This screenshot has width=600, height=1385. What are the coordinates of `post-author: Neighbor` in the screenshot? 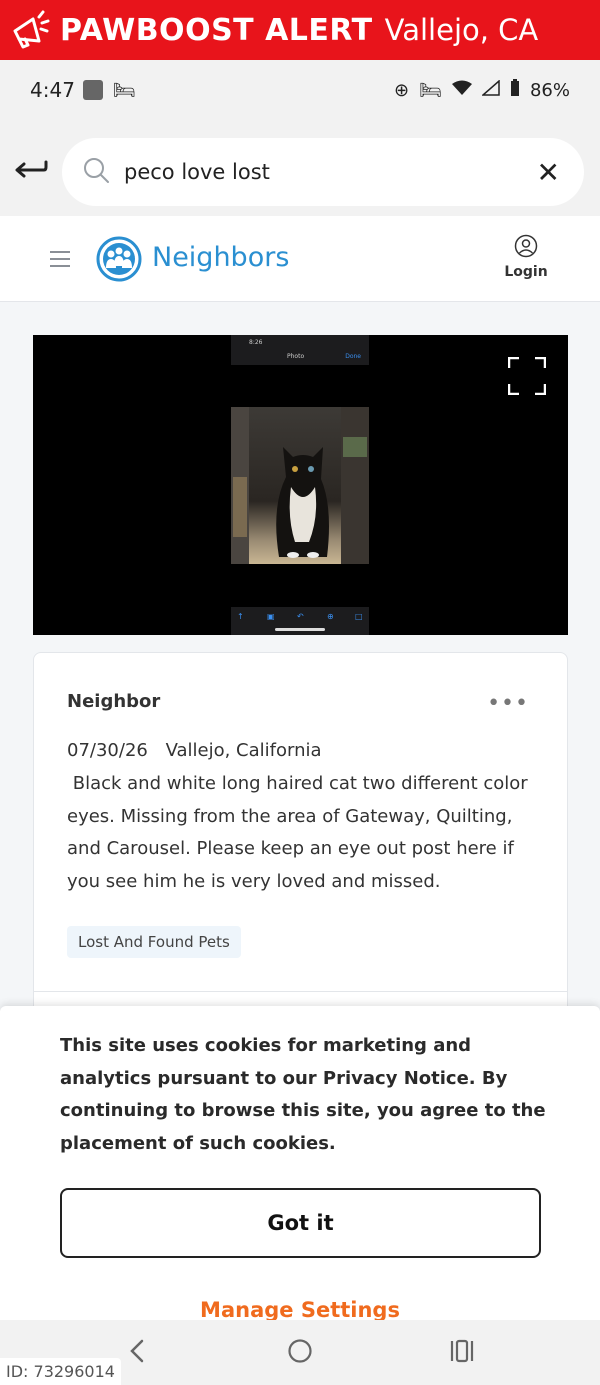 It's located at (114, 701).